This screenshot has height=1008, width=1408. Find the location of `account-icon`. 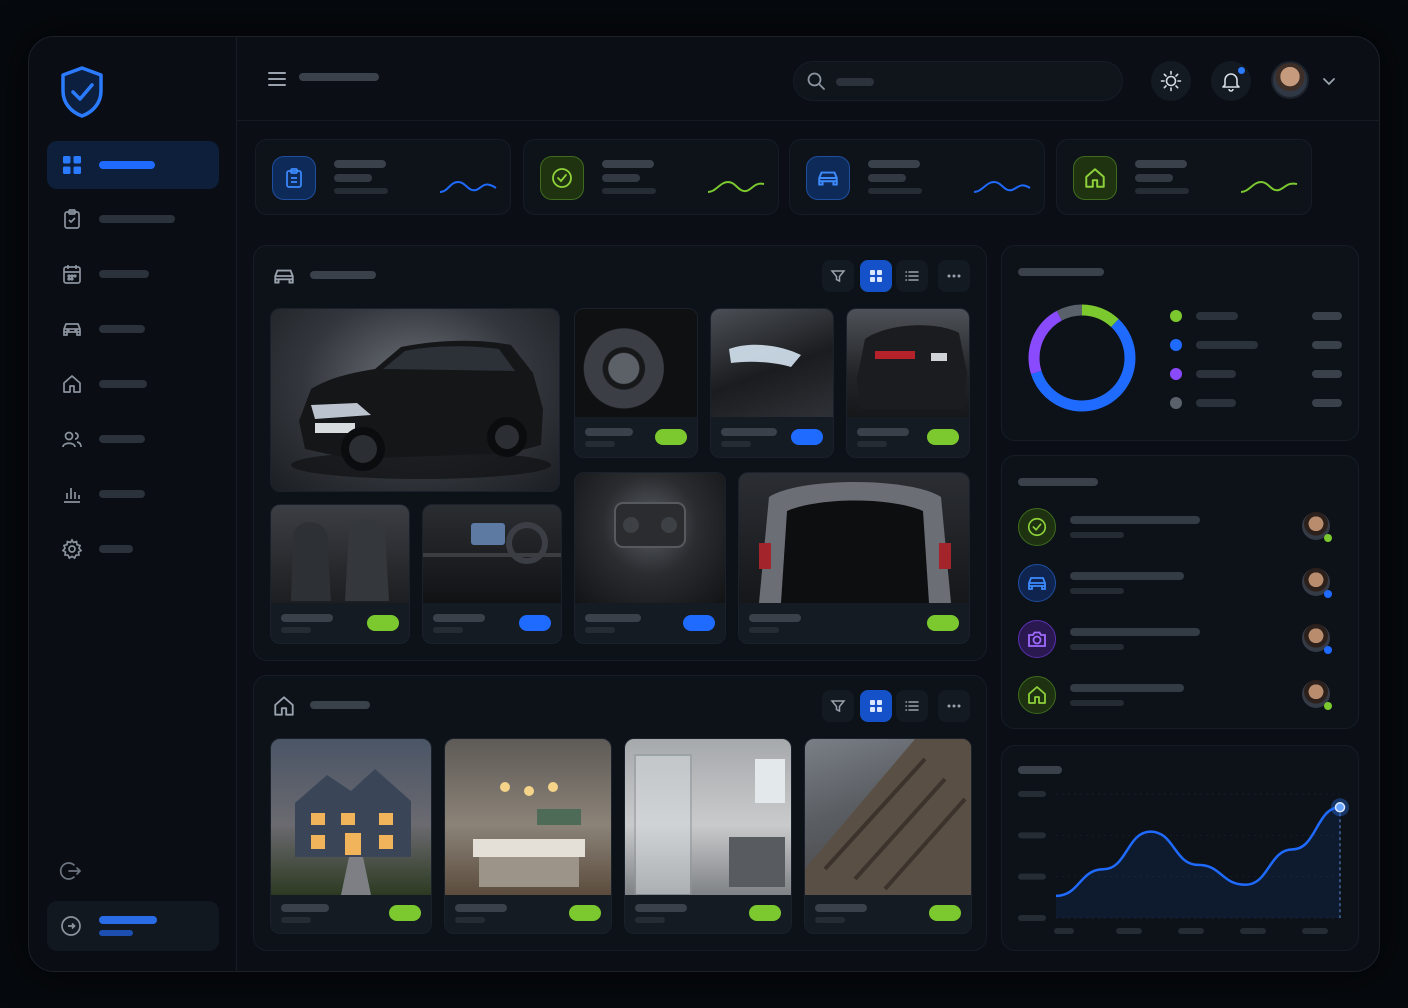

account-icon is located at coordinates (71, 926).